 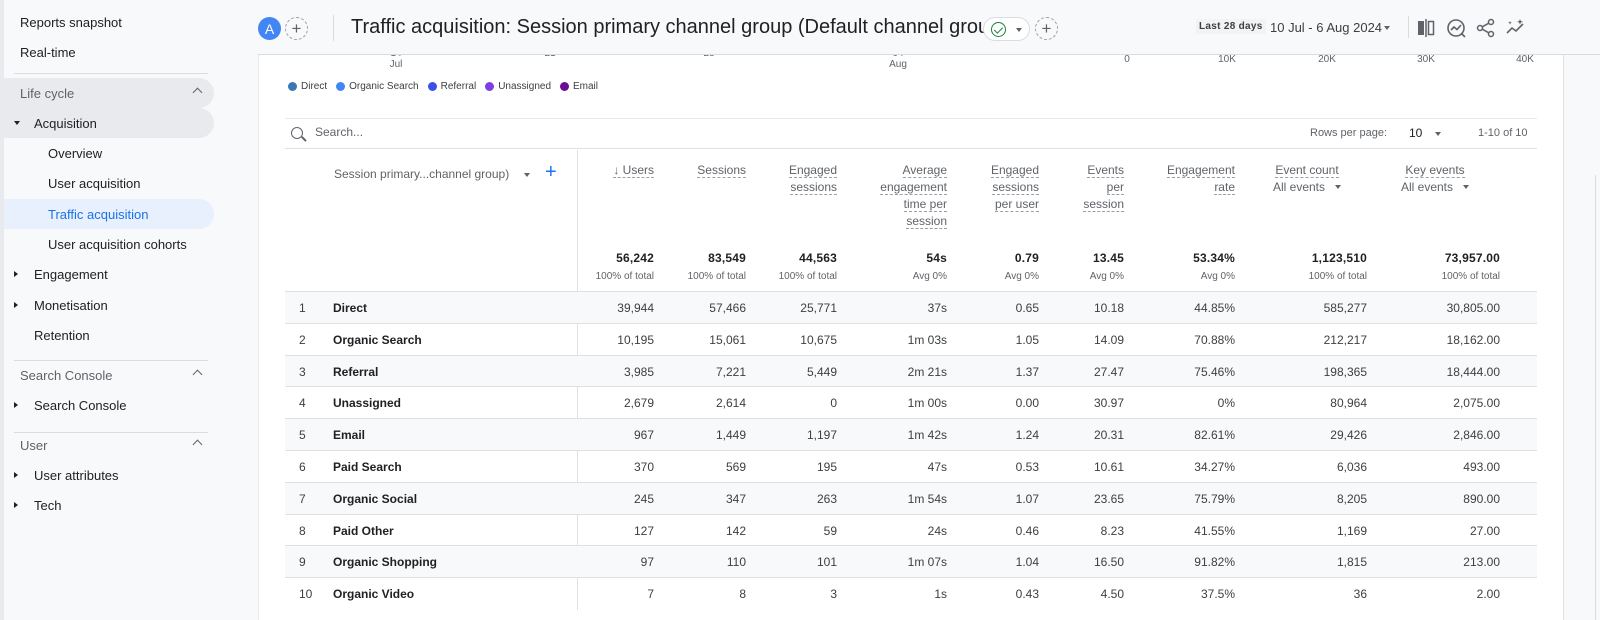 I want to click on share-icon, so click(x=1486, y=28).